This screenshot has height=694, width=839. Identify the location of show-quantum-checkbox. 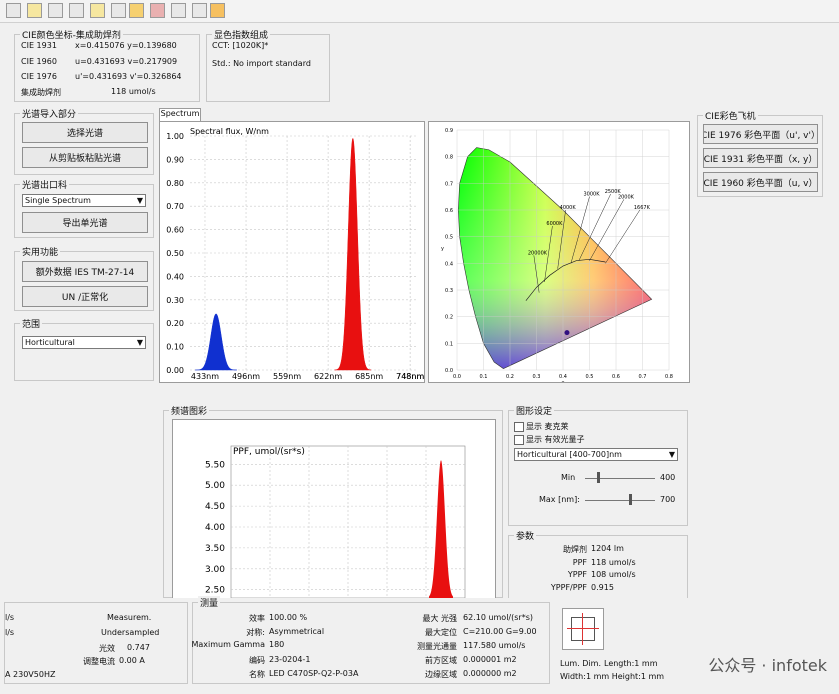
(519, 440).